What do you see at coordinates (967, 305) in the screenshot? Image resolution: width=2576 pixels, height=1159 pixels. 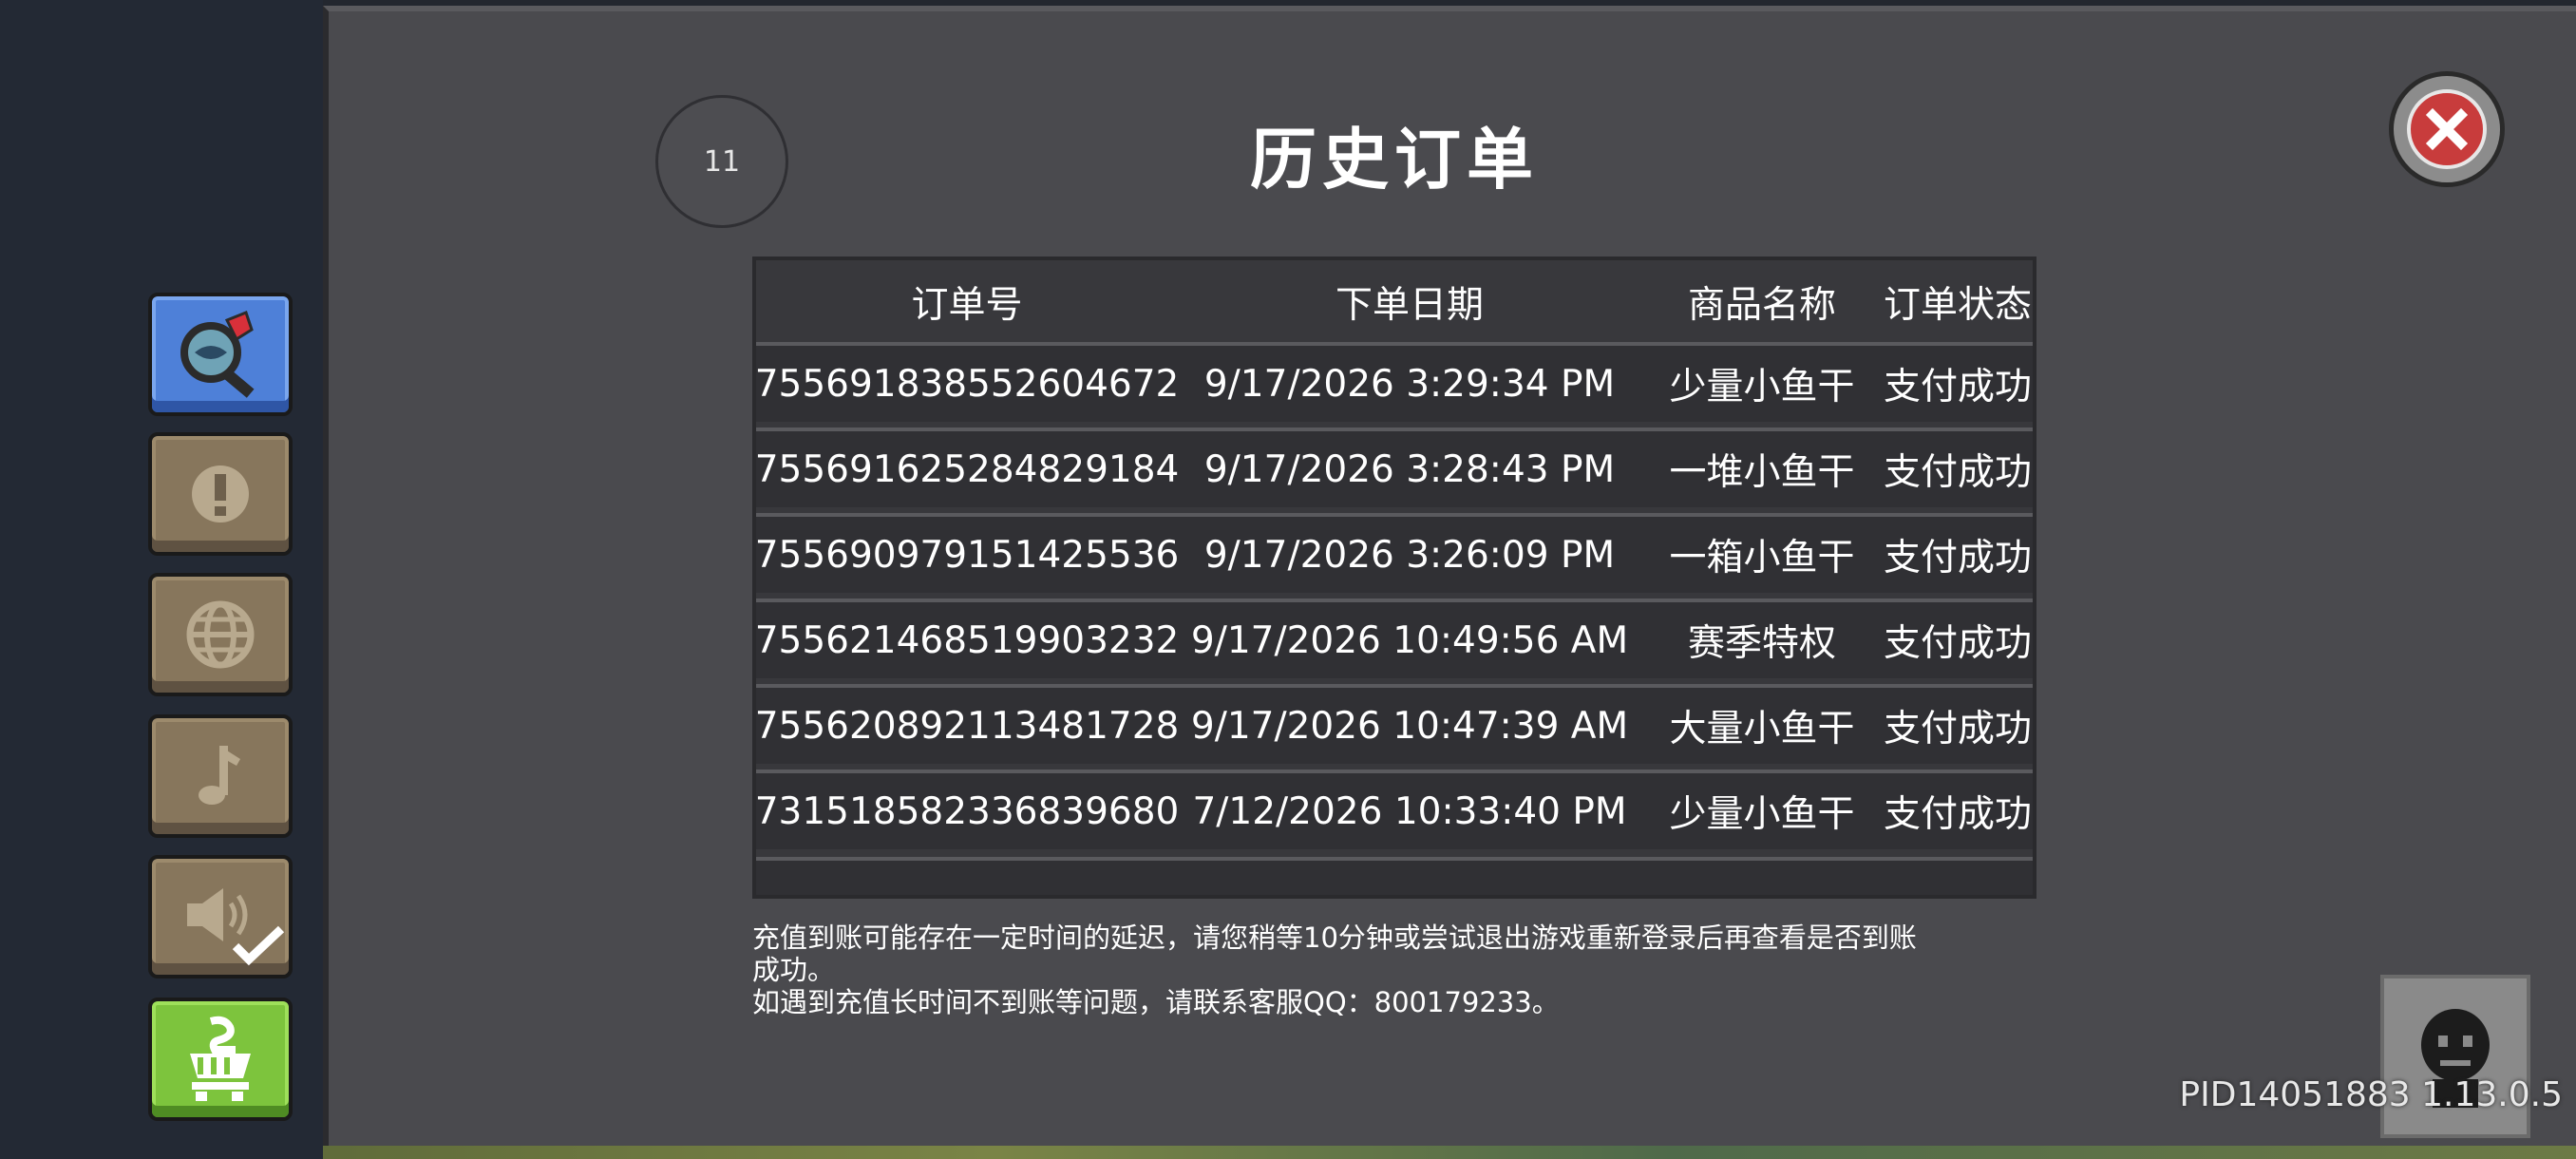 I see `column-header-order-id: 订单号` at bounding box center [967, 305].